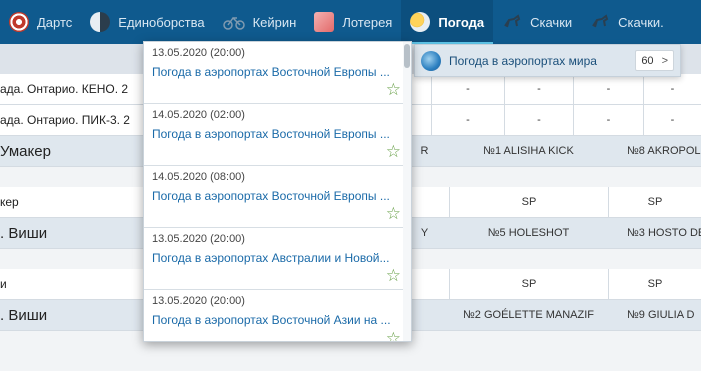 The height and width of the screenshot is (371, 701). I want to click on runner-cell, so click(424, 315).